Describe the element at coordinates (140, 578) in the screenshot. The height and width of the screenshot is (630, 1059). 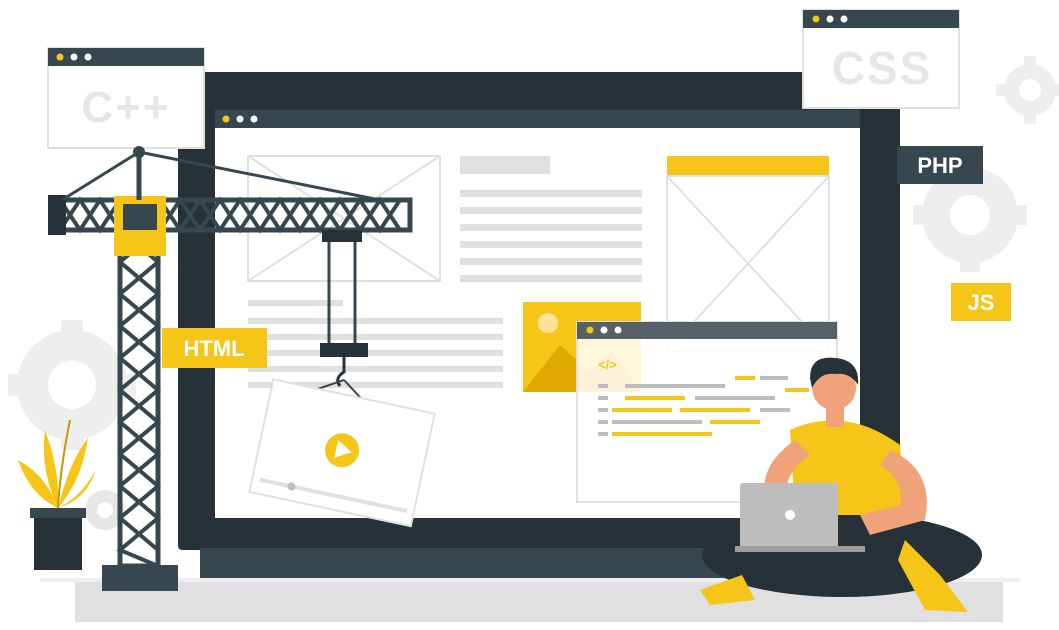
I see `crane-base` at that location.